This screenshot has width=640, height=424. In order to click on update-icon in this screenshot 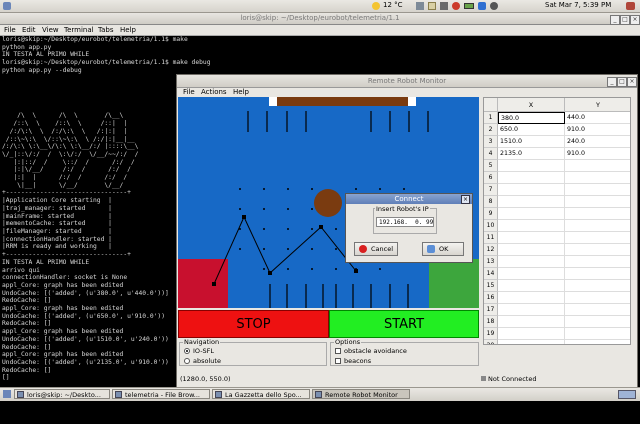, I will do `click(456, 6)`.